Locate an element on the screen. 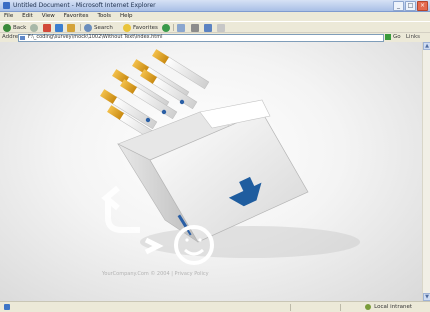 The height and width of the screenshot is (312, 430). links-button: Links is located at coordinates (413, 37).